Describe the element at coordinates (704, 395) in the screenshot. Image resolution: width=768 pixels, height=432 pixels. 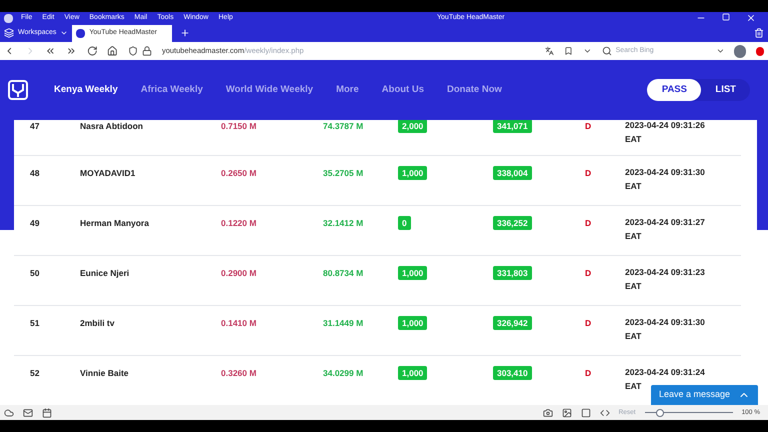
I see `chat-button: Leave a message` at that location.